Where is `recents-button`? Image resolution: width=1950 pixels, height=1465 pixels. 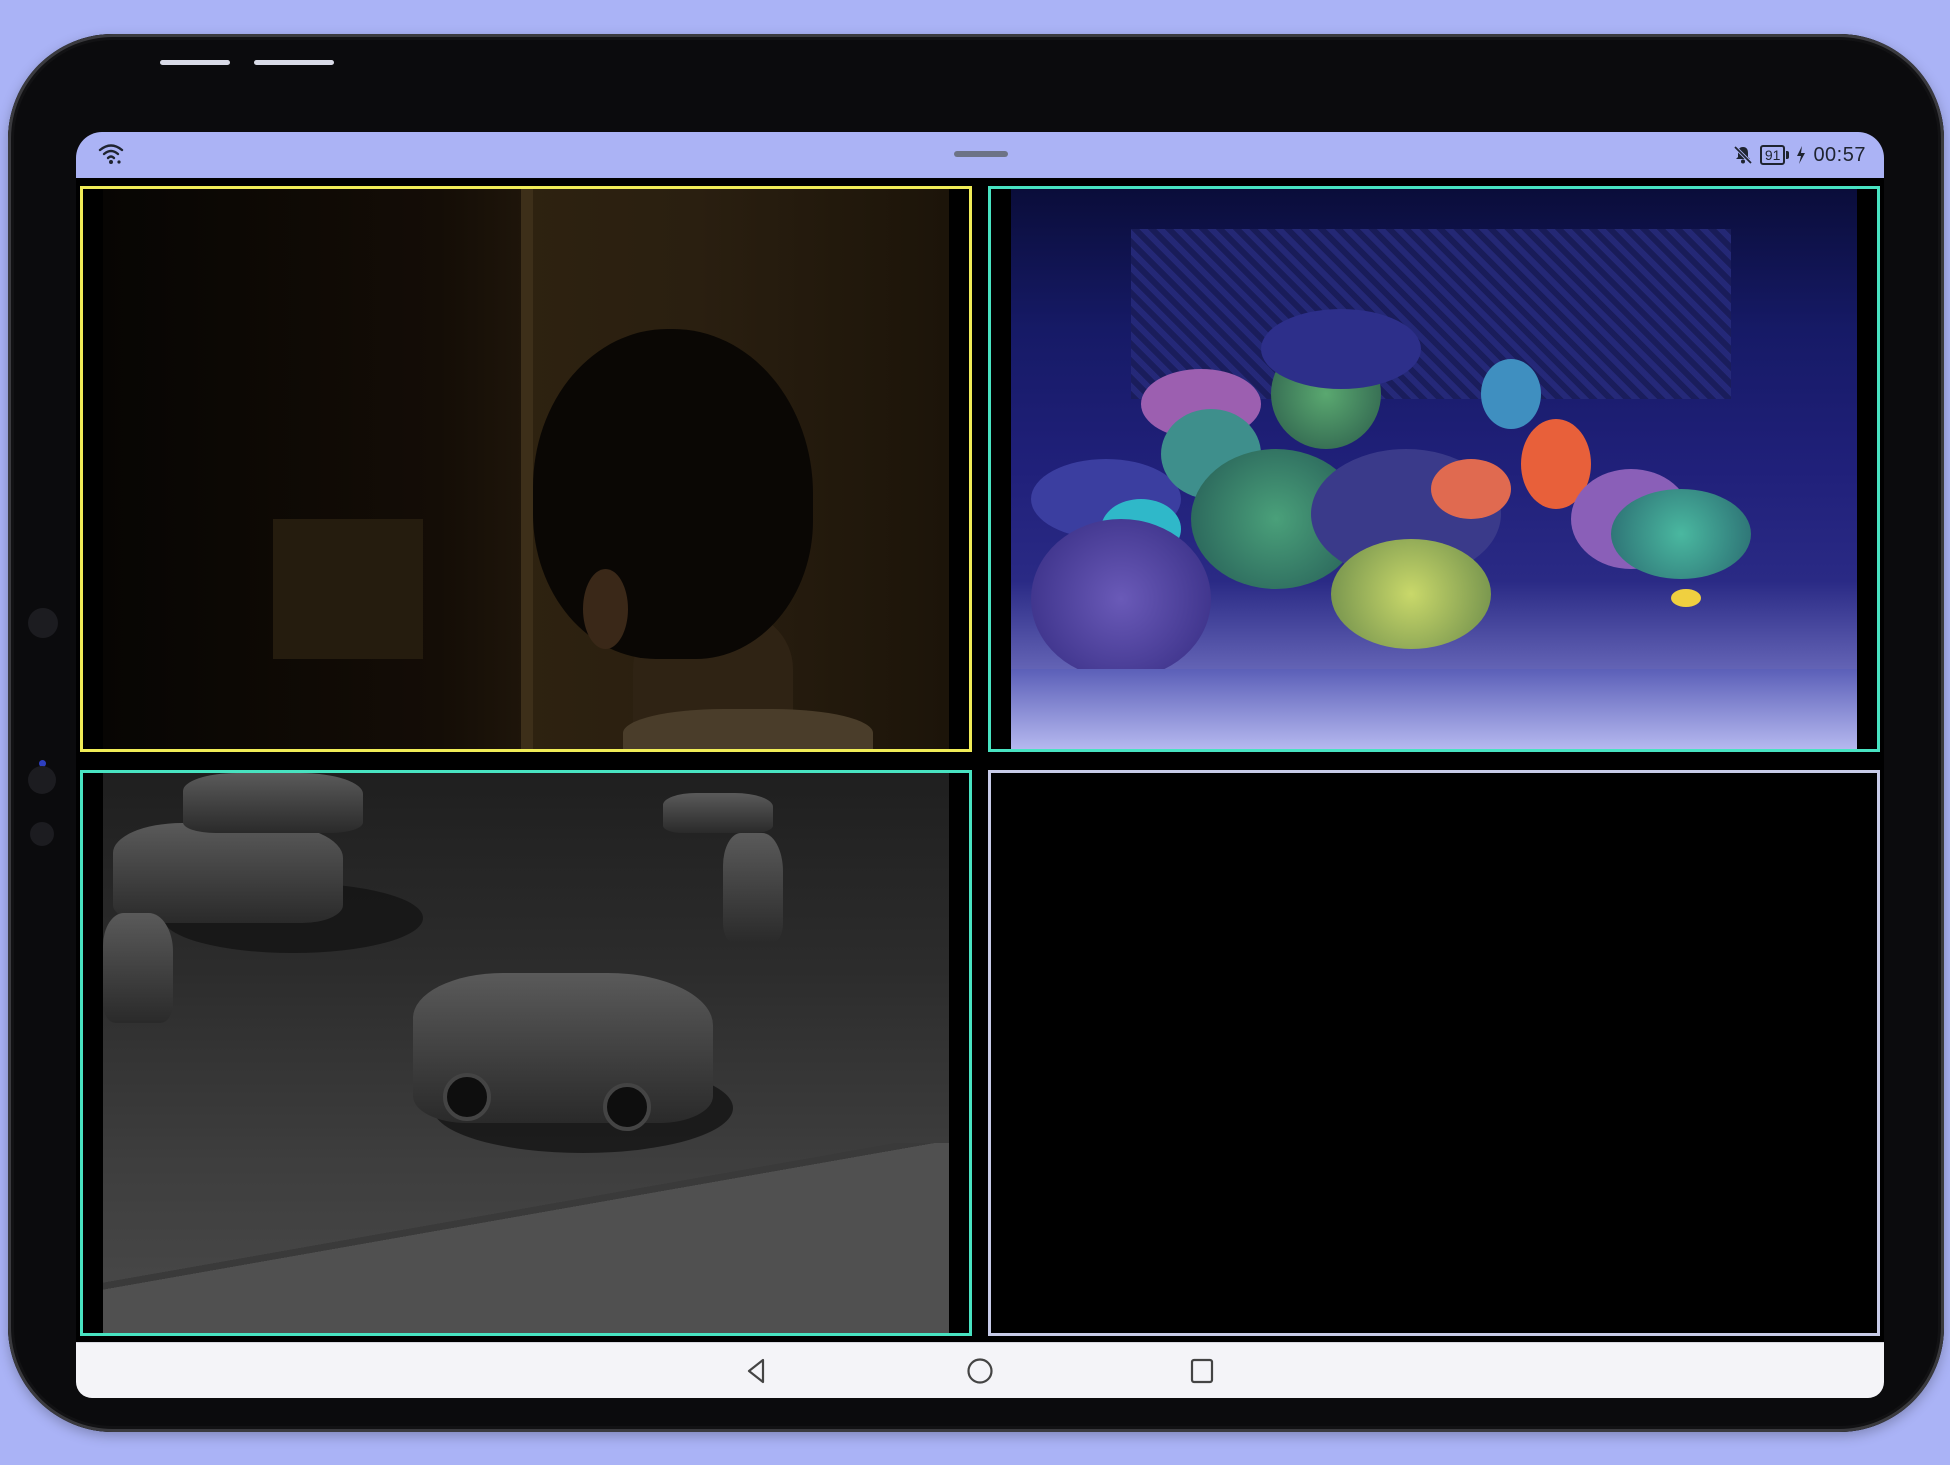
recents-button is located at coordinates (1202, 1371).